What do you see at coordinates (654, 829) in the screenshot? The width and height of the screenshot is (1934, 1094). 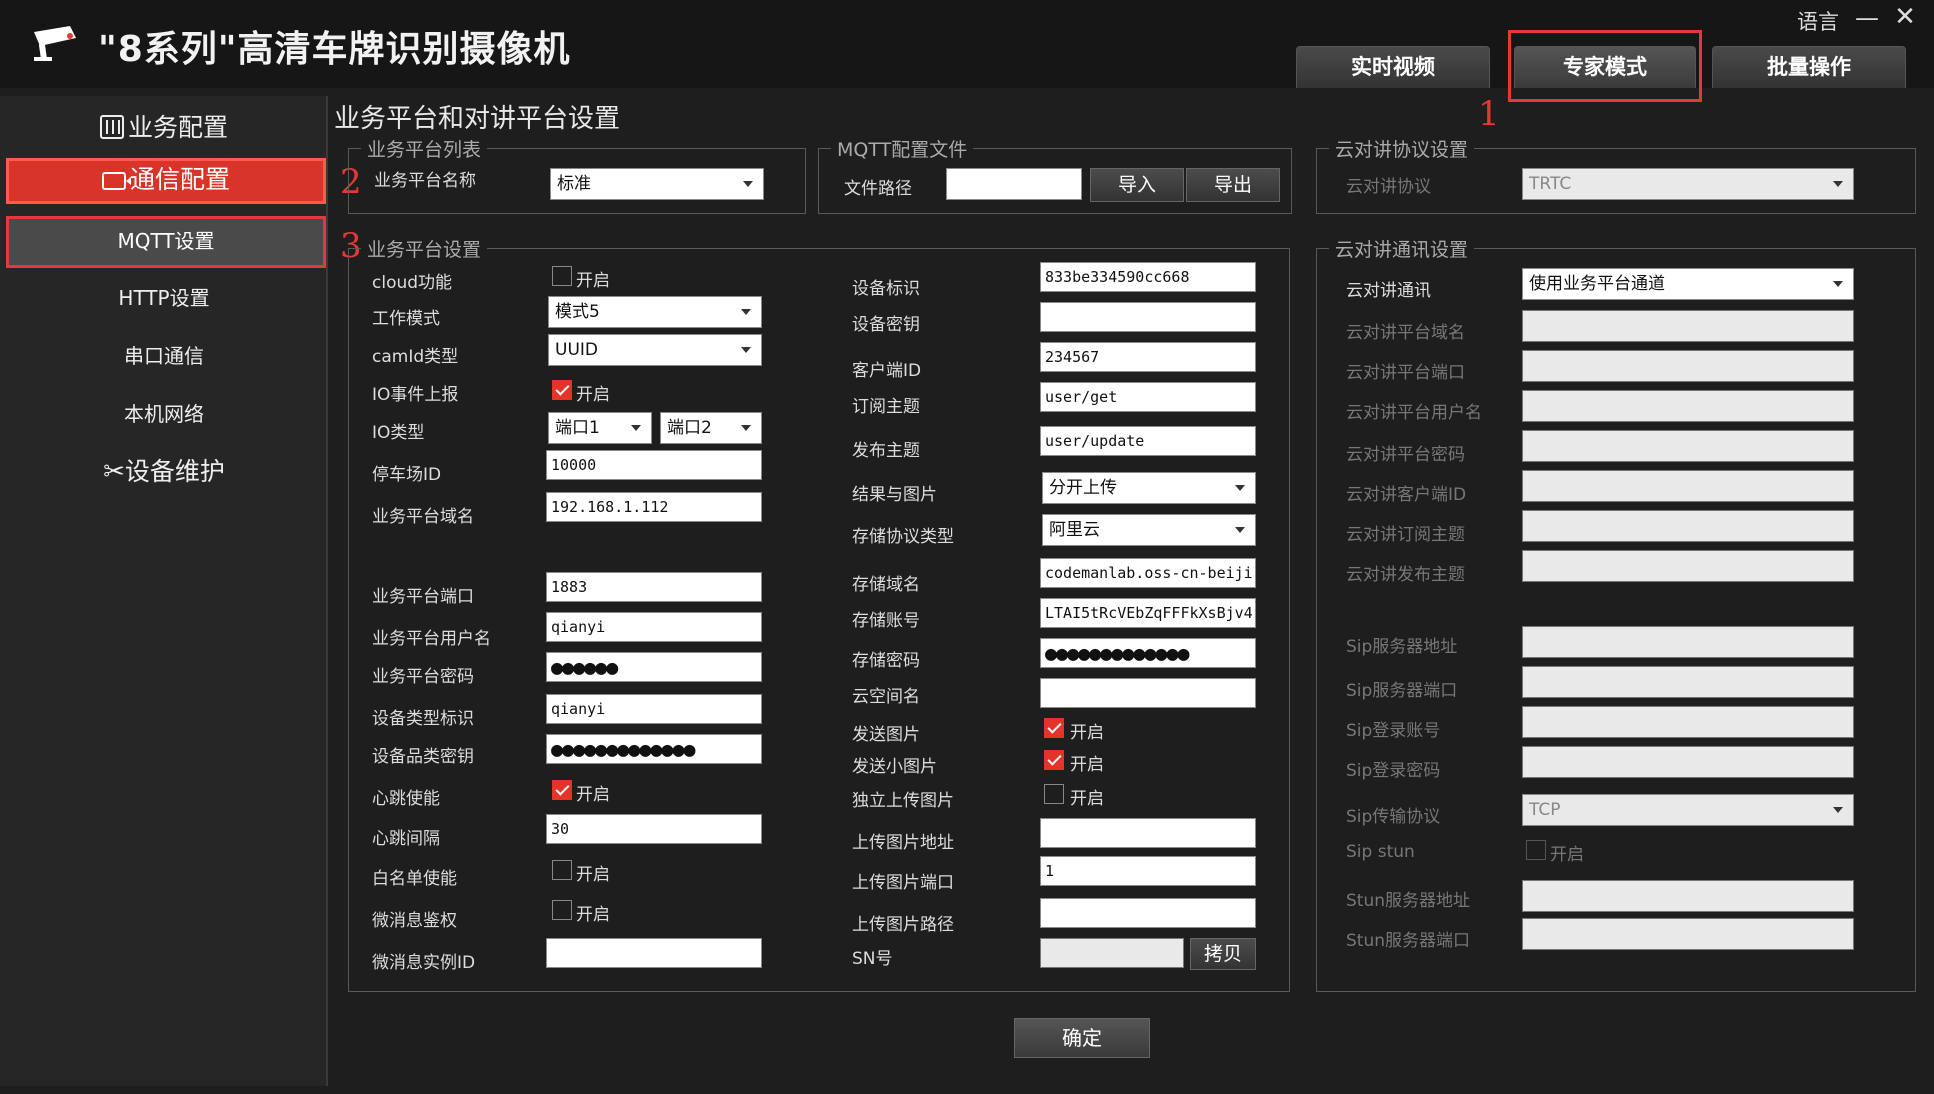 I see `heartbeat-interval-input: 30` at bounding box center [654, 829].